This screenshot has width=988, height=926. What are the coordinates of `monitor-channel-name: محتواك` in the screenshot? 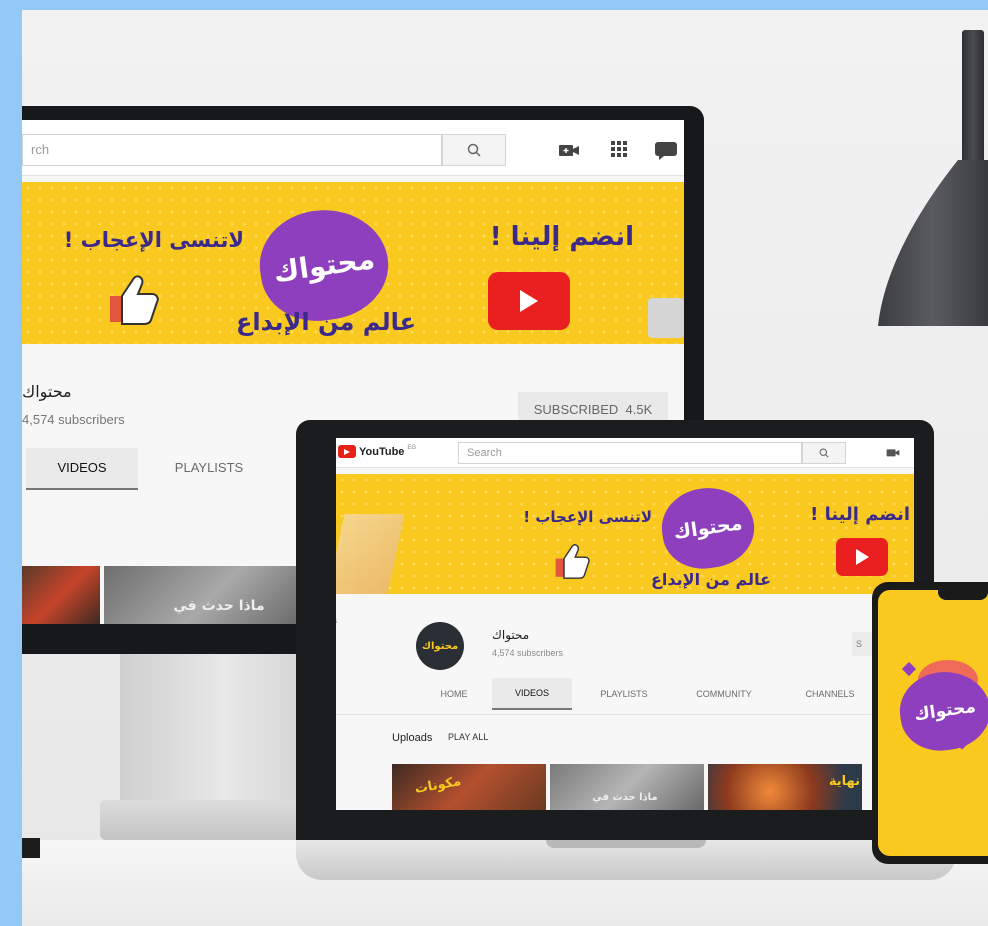 It's located at (47, 391).